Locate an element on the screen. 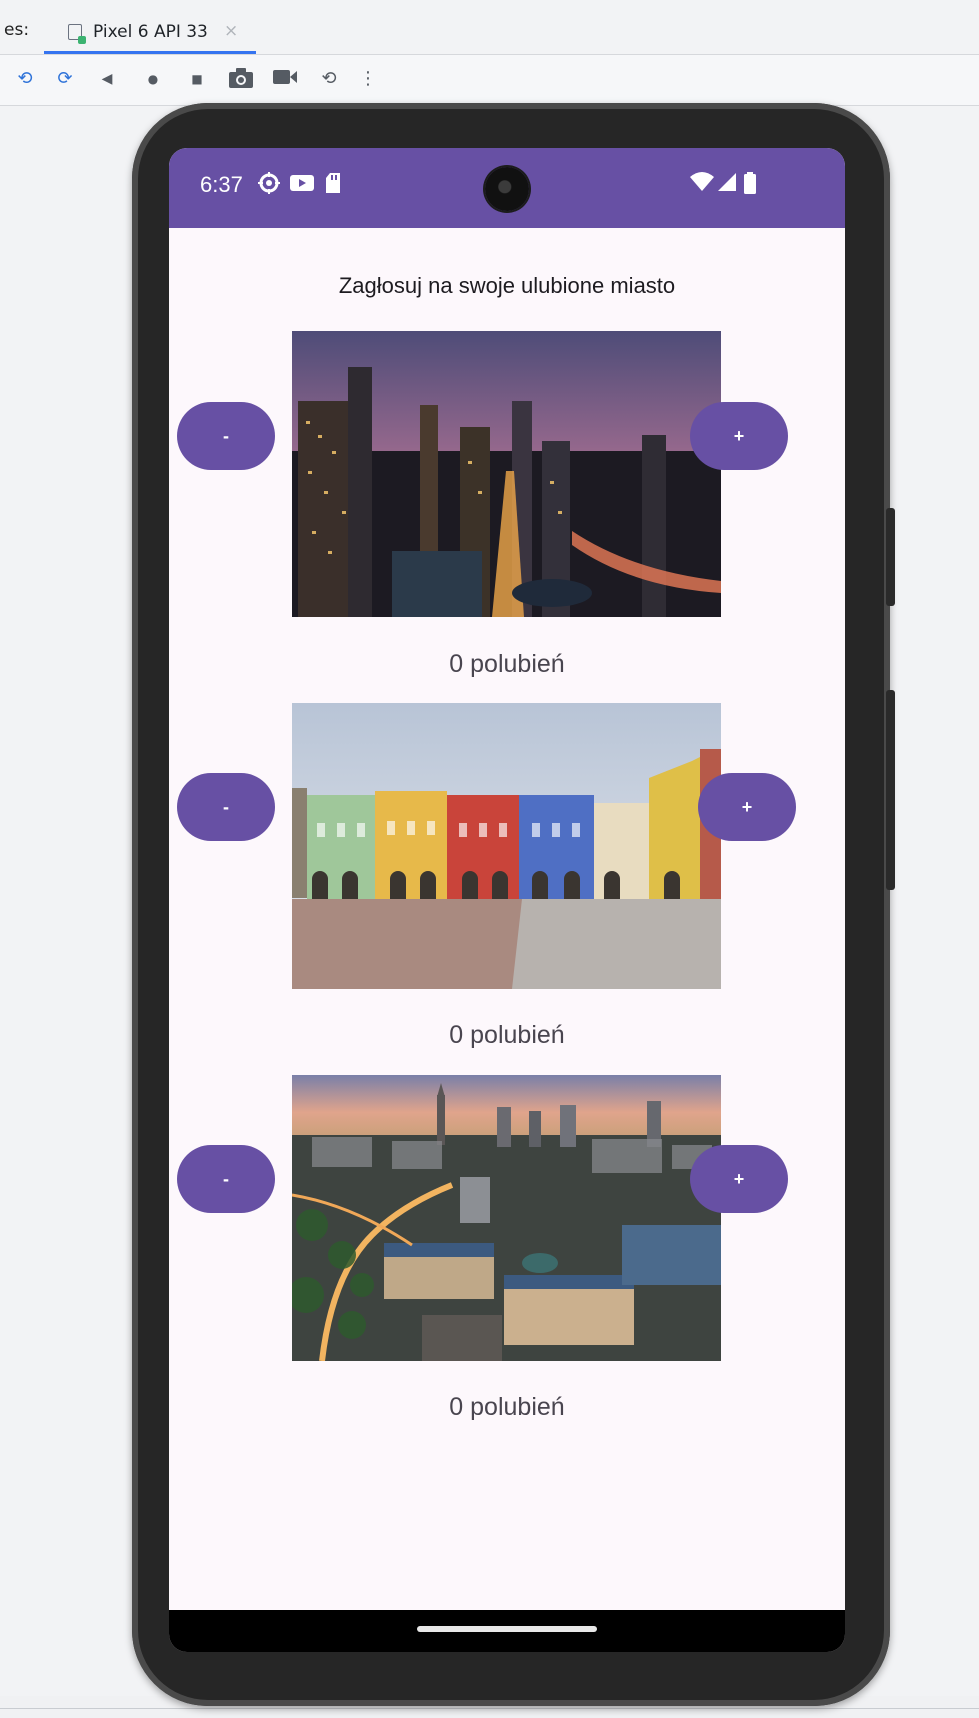 The image size is (979, 1718). status-bar: 6:37 is located at coordinates (507, 188).